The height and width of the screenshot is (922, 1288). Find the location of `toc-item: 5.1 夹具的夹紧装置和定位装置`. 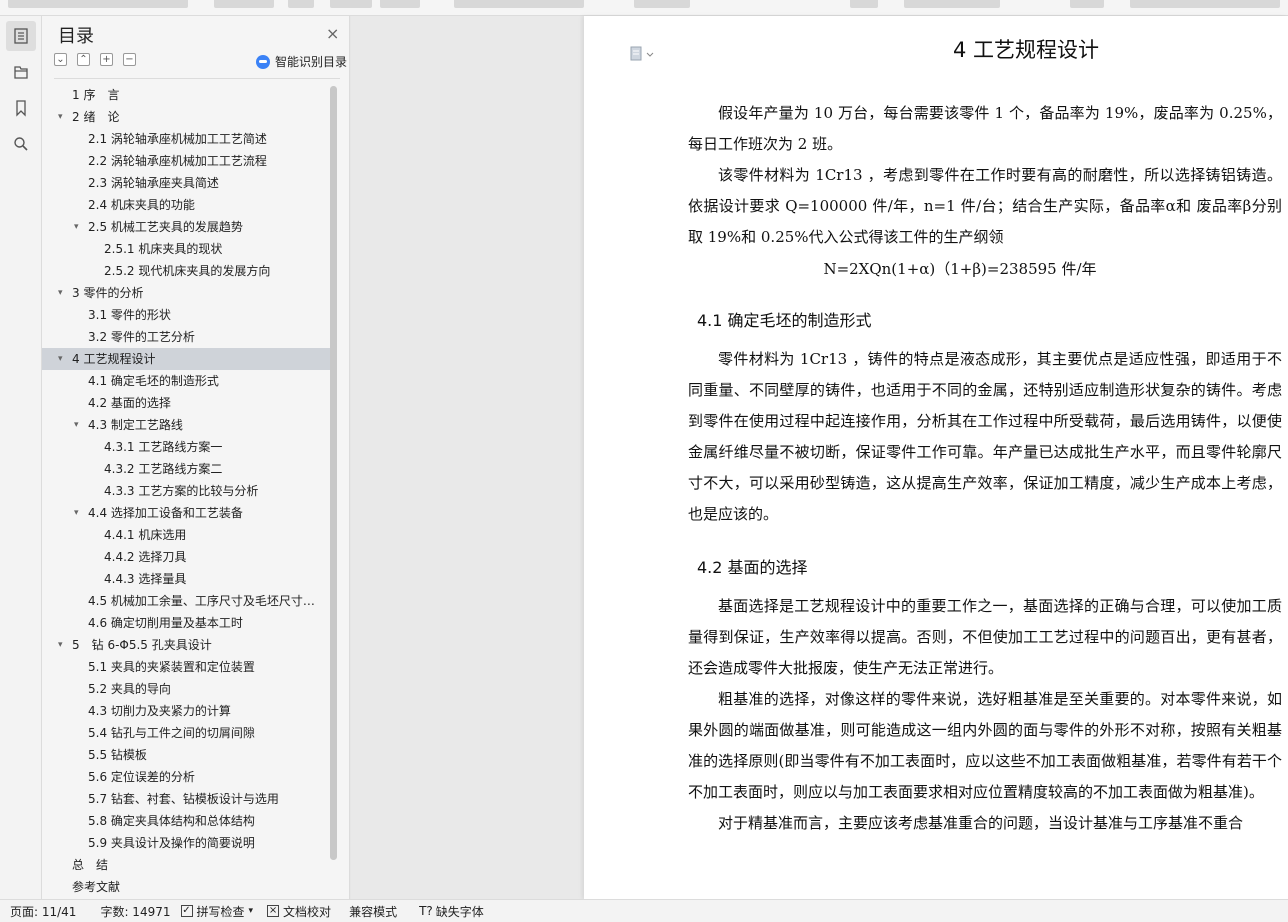

toc-item: 5.1 夹具的夹紧装置和定位装置 is located at coordinates (186, 667).